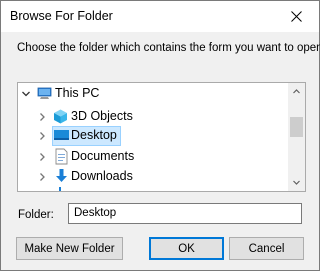 Image resolution: width=320 pixels, height=271 pixels. I want to click on tree-item-label: Downloads, so click(102, 176).